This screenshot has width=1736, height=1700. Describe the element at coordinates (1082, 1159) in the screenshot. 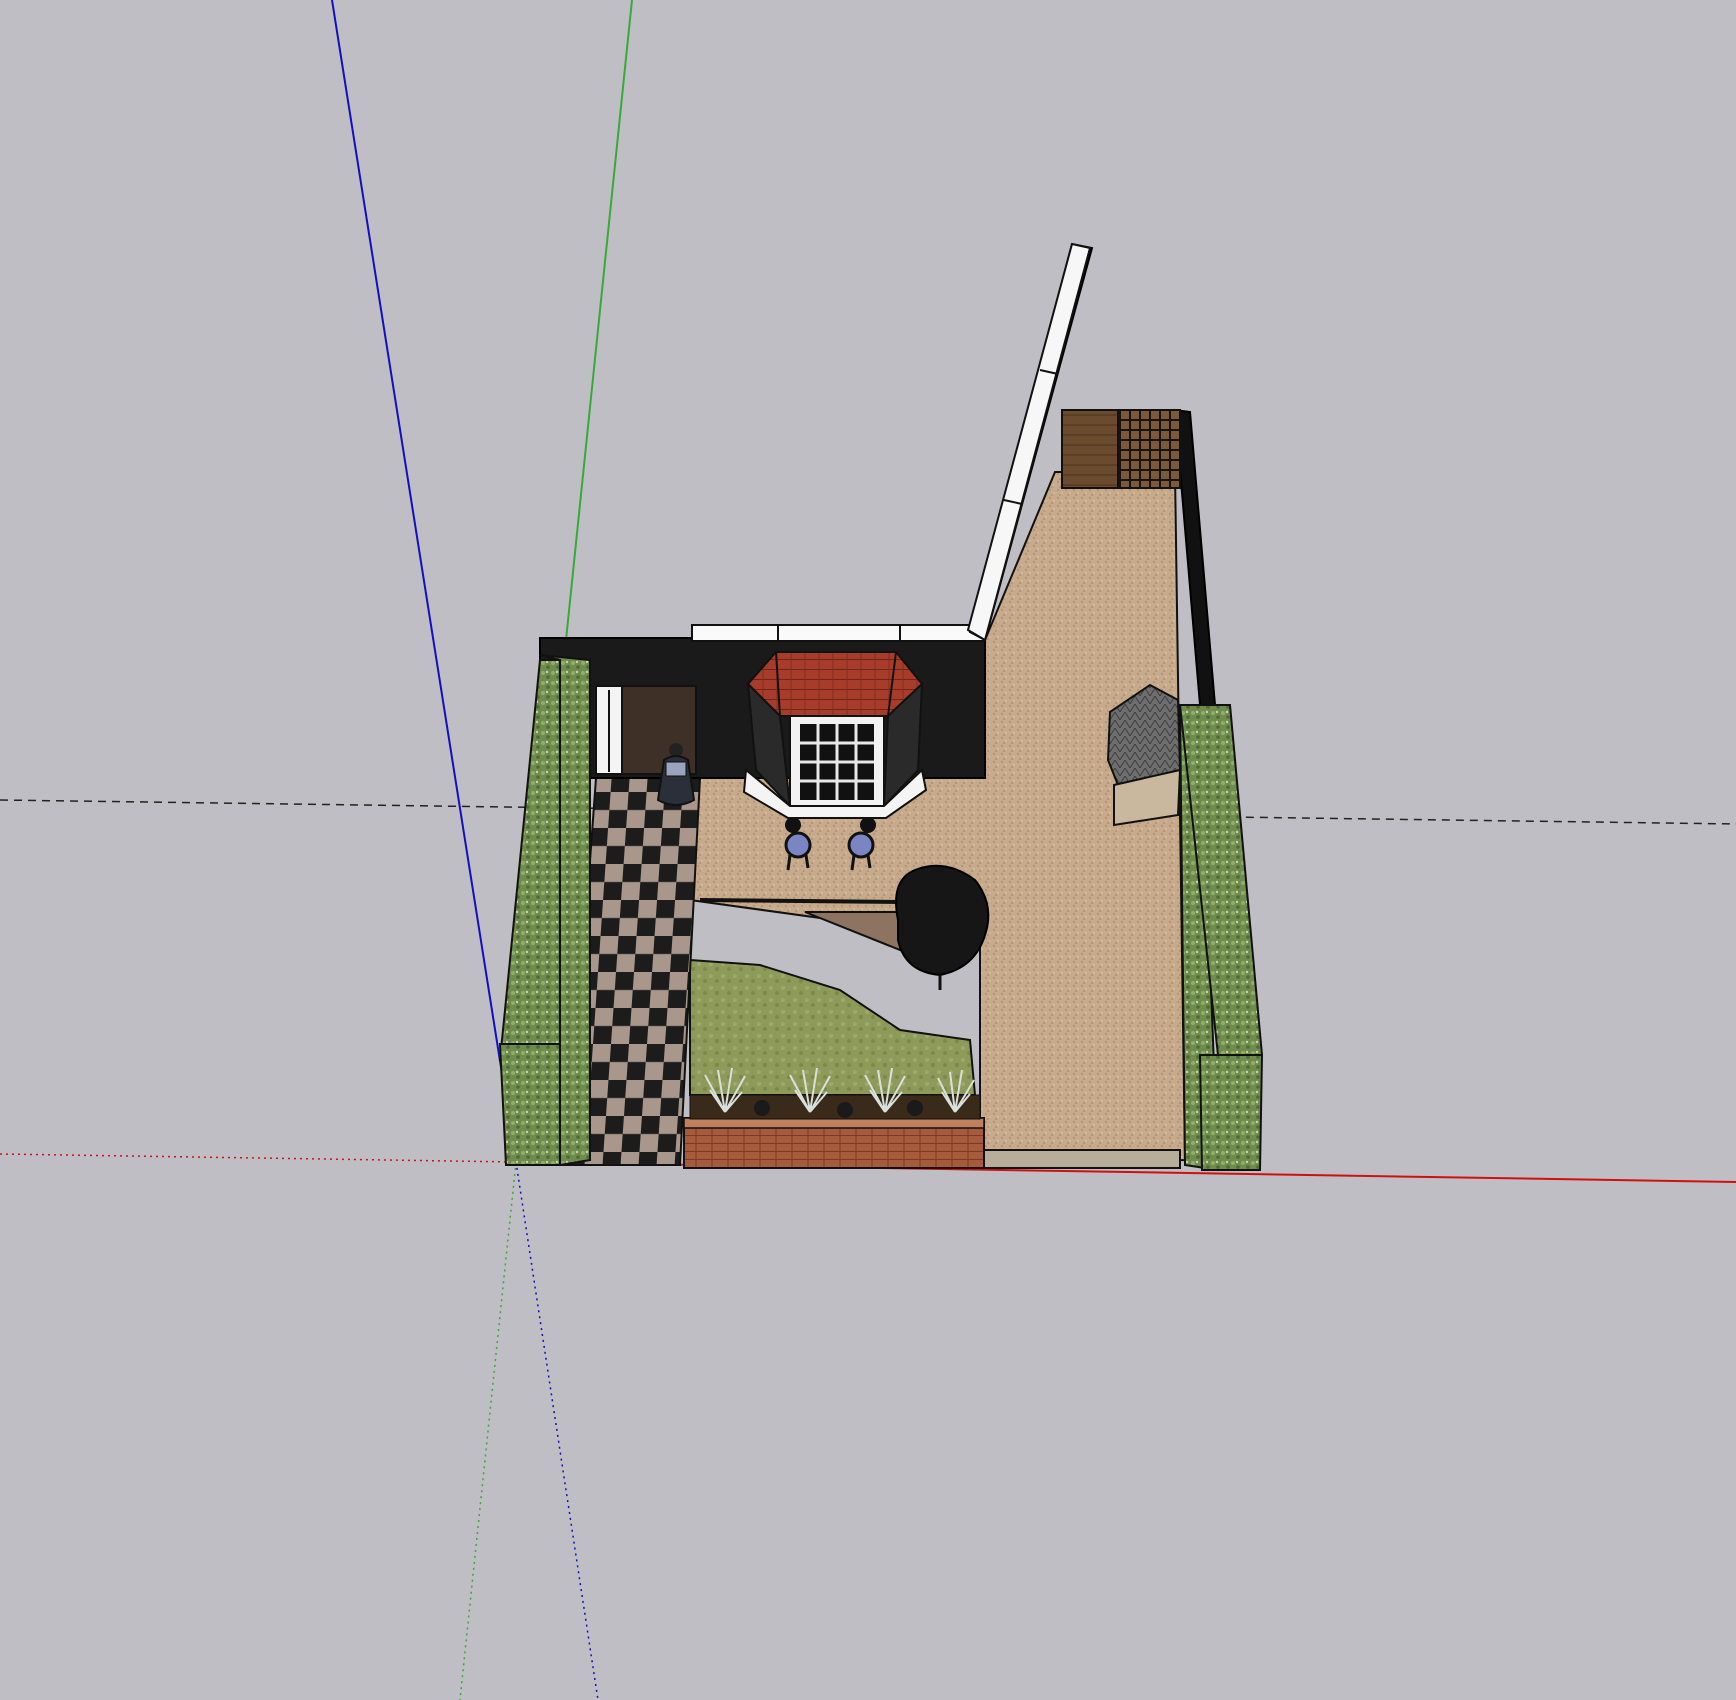

I see `front-edging` at that location.